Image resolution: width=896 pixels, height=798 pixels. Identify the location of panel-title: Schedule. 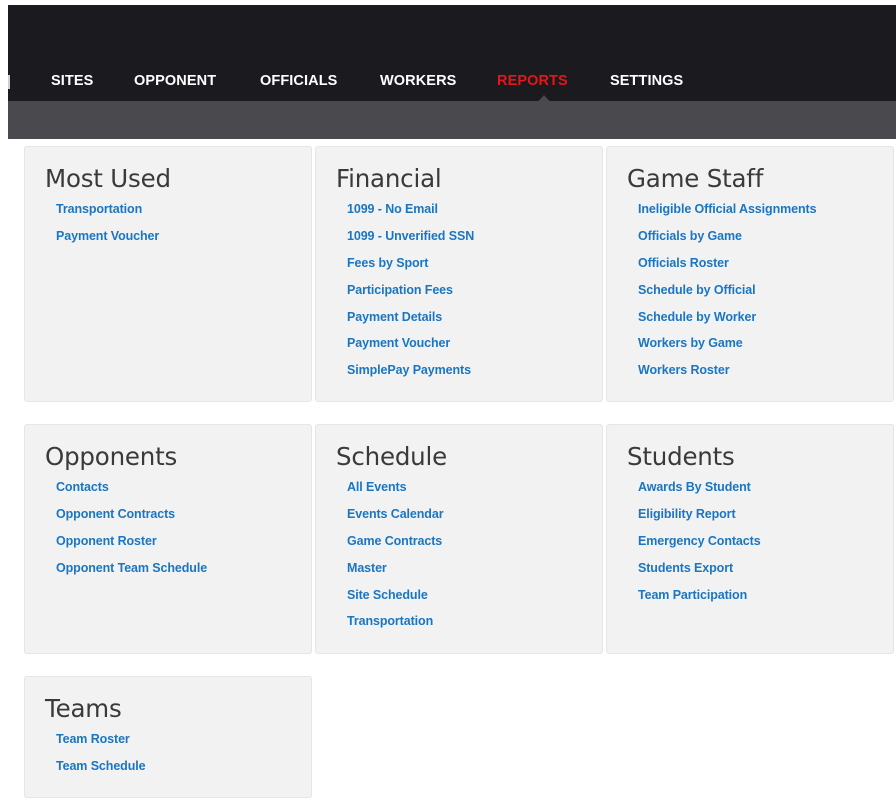
(391, 456).